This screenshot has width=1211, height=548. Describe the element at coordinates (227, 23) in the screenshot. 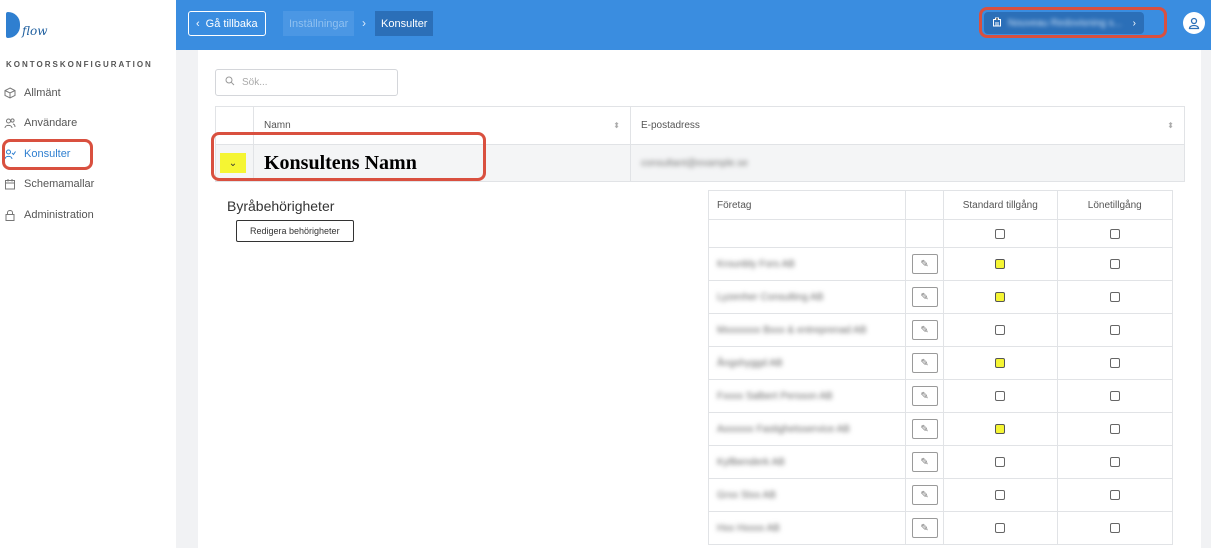

I see `back-button: ‹ Gå tillbaka` at that location.